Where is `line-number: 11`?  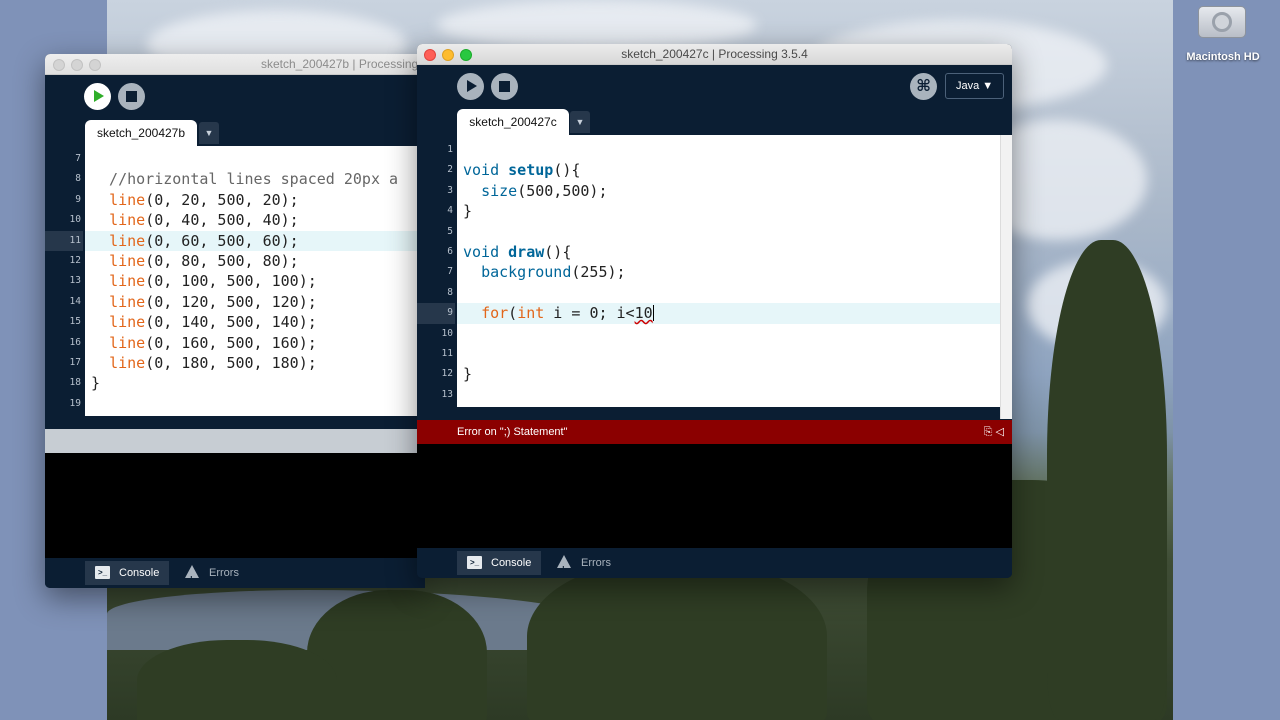 line-number: 11 is located at coordinates (447, 353).